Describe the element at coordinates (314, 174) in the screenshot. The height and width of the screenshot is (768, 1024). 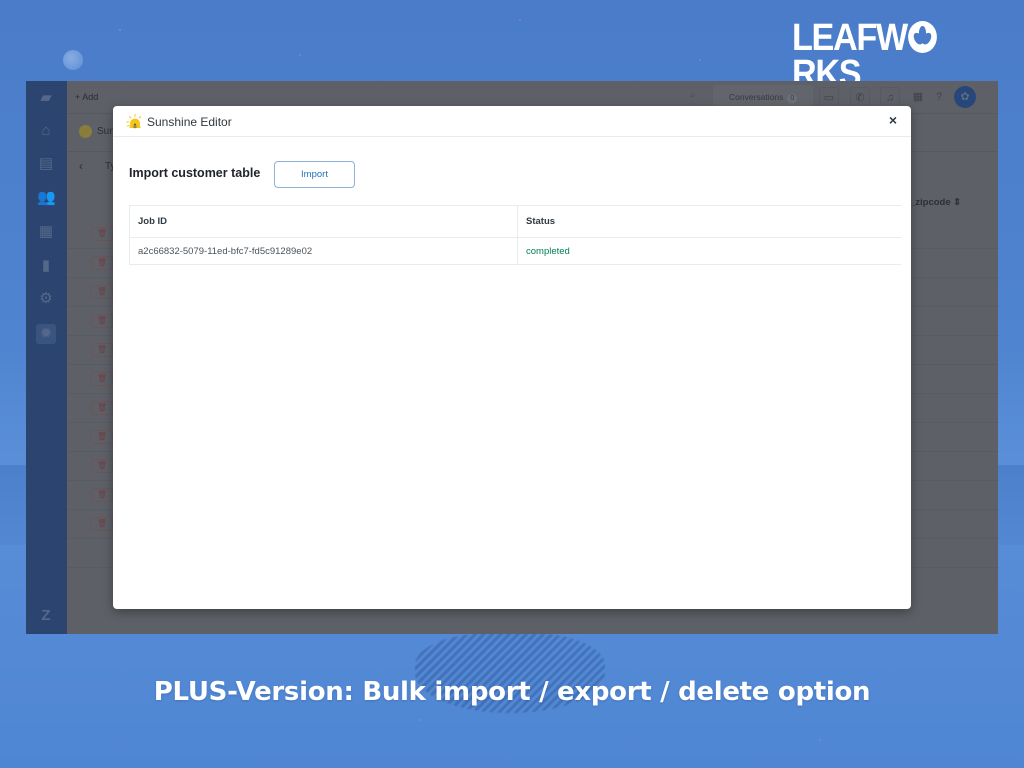
I see `import-button: Import` at that location.